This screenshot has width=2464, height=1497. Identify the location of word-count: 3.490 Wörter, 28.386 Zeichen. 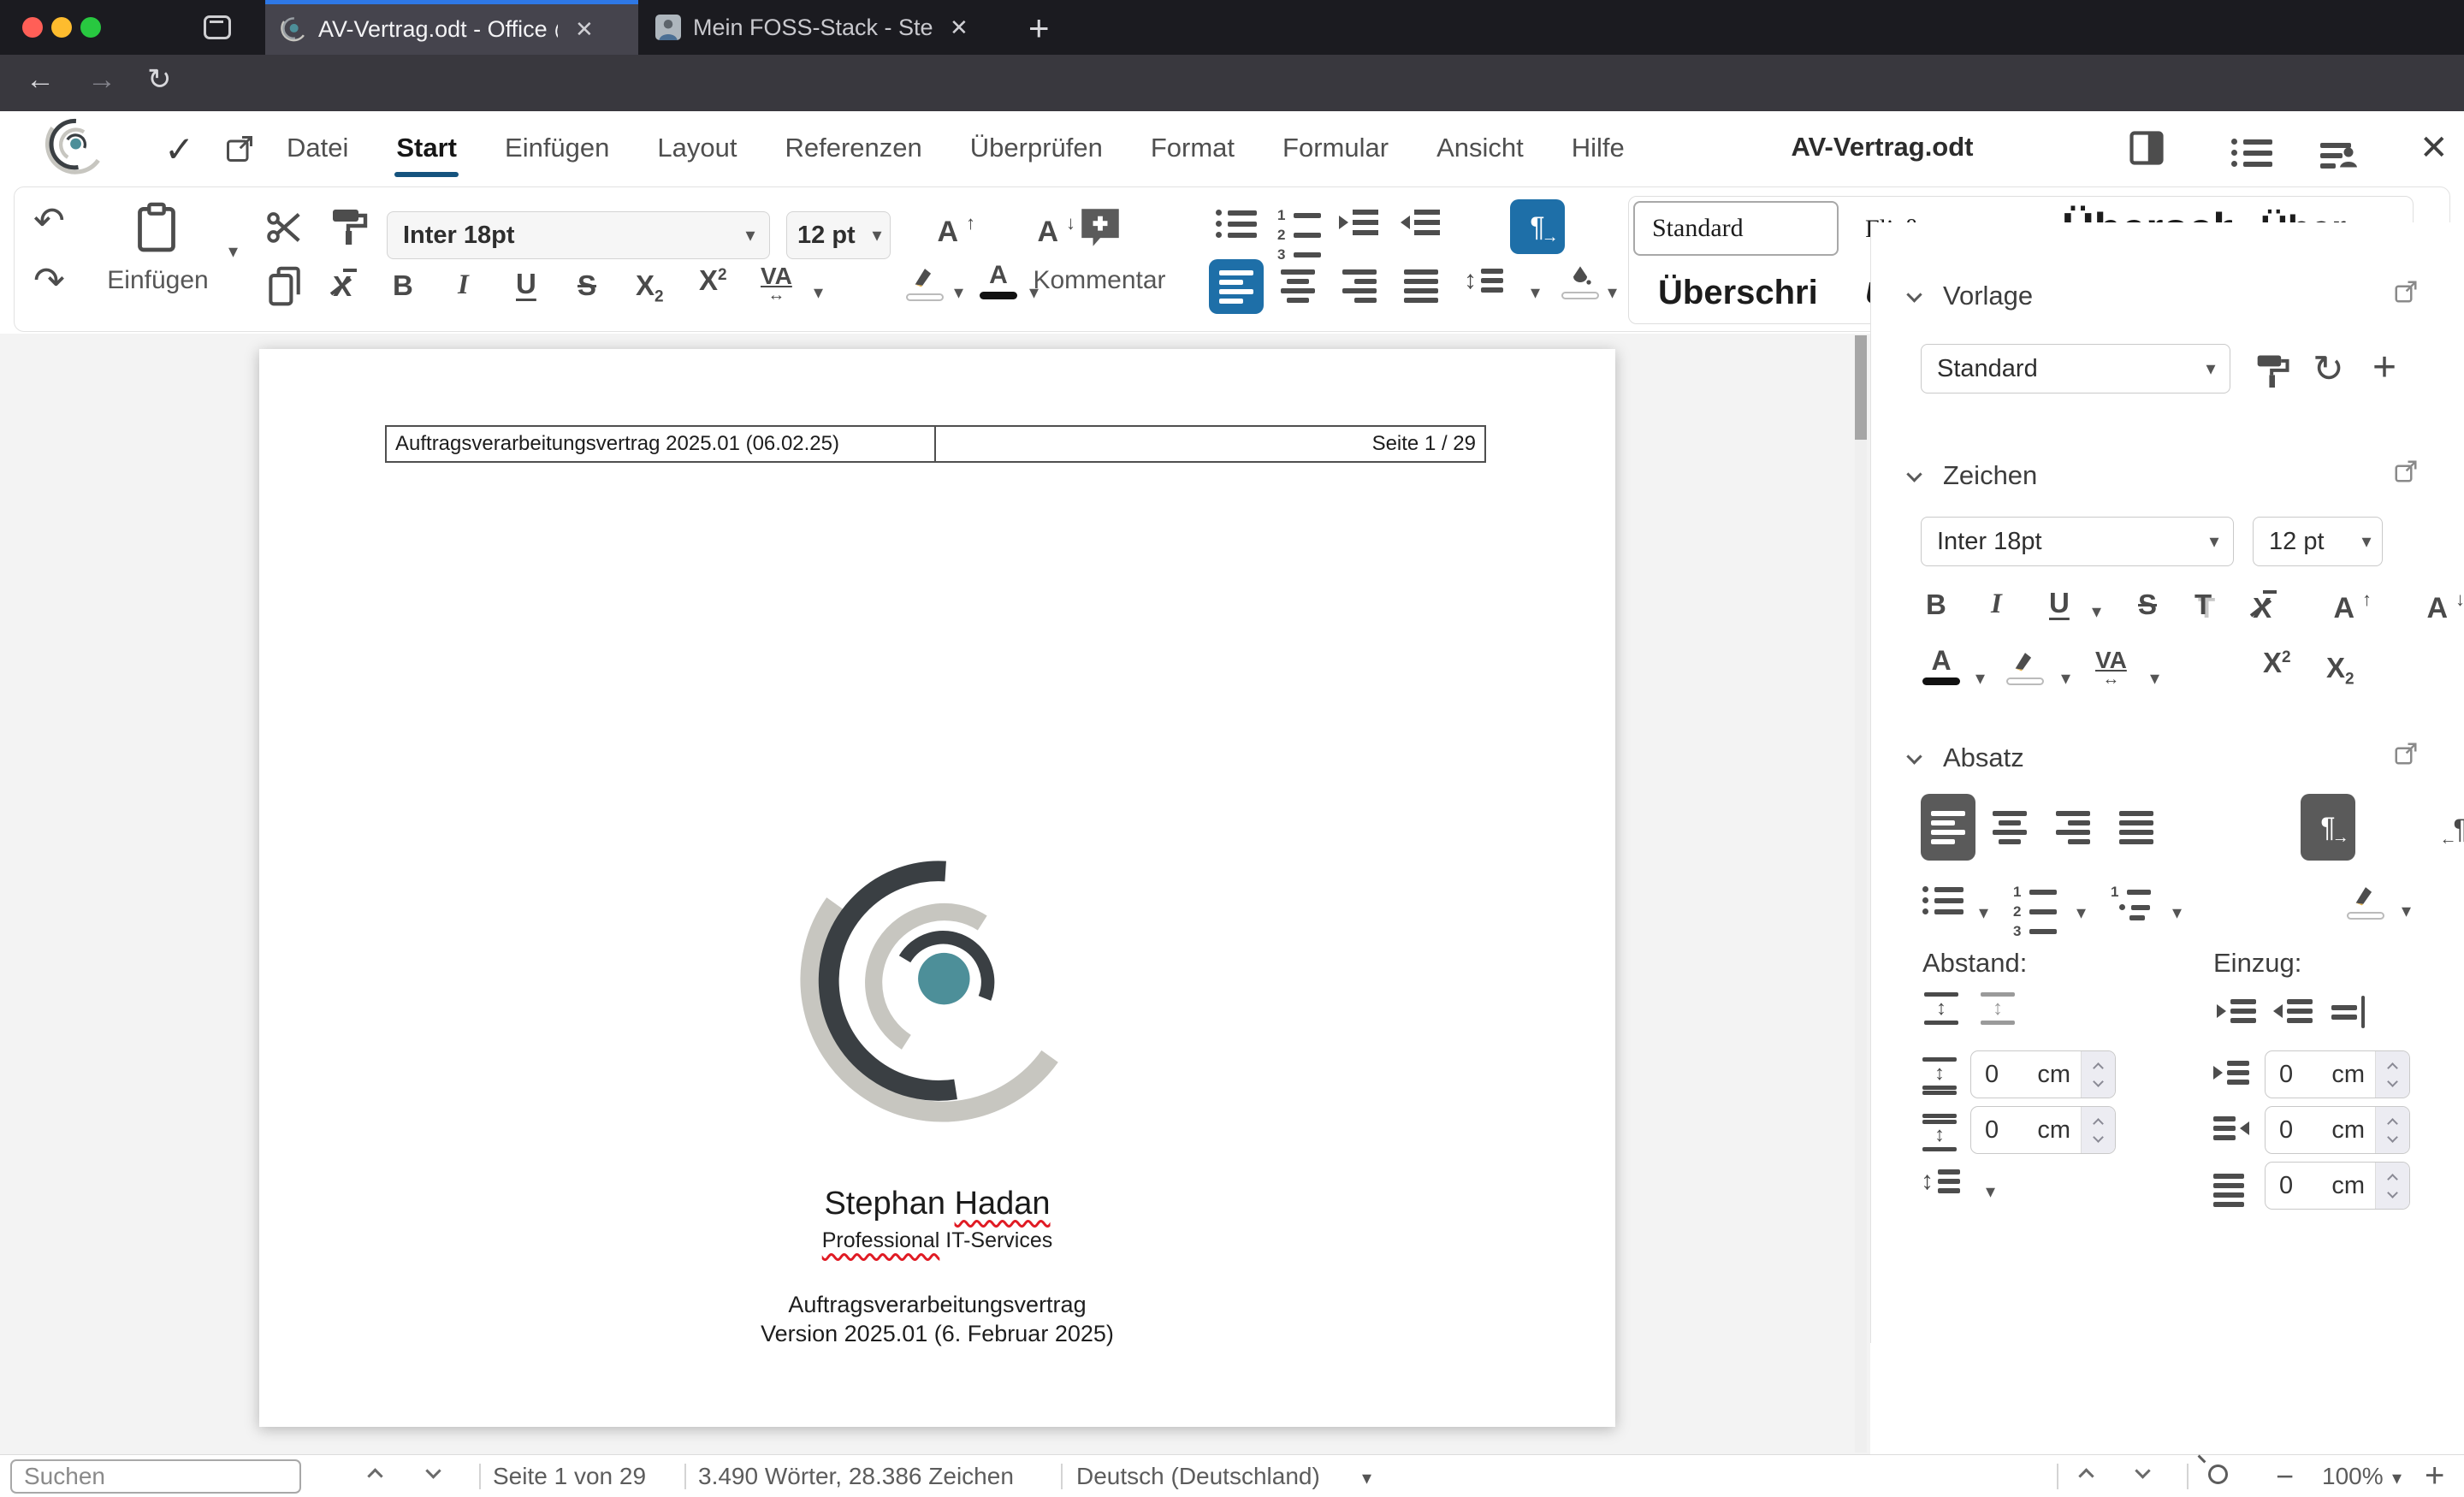
(856, 1476).